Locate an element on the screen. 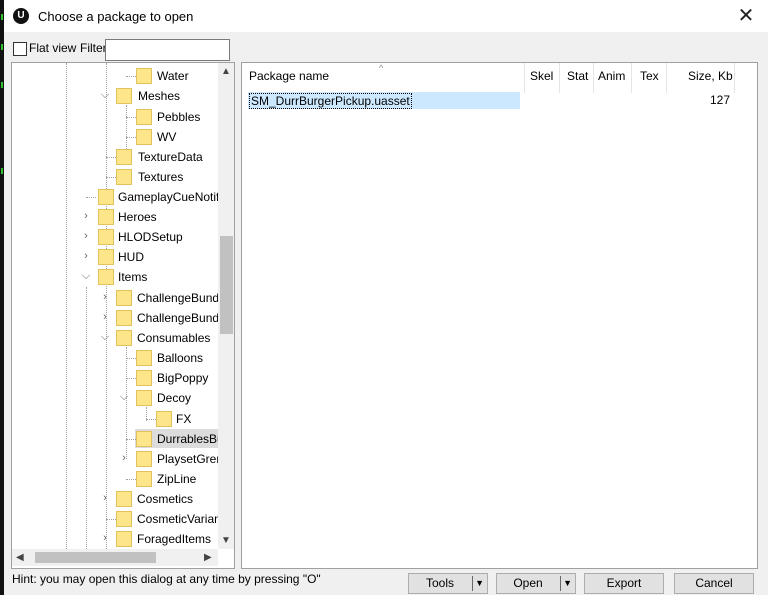  tools-button: Tools ▼ is located at coordinates (448, 583).